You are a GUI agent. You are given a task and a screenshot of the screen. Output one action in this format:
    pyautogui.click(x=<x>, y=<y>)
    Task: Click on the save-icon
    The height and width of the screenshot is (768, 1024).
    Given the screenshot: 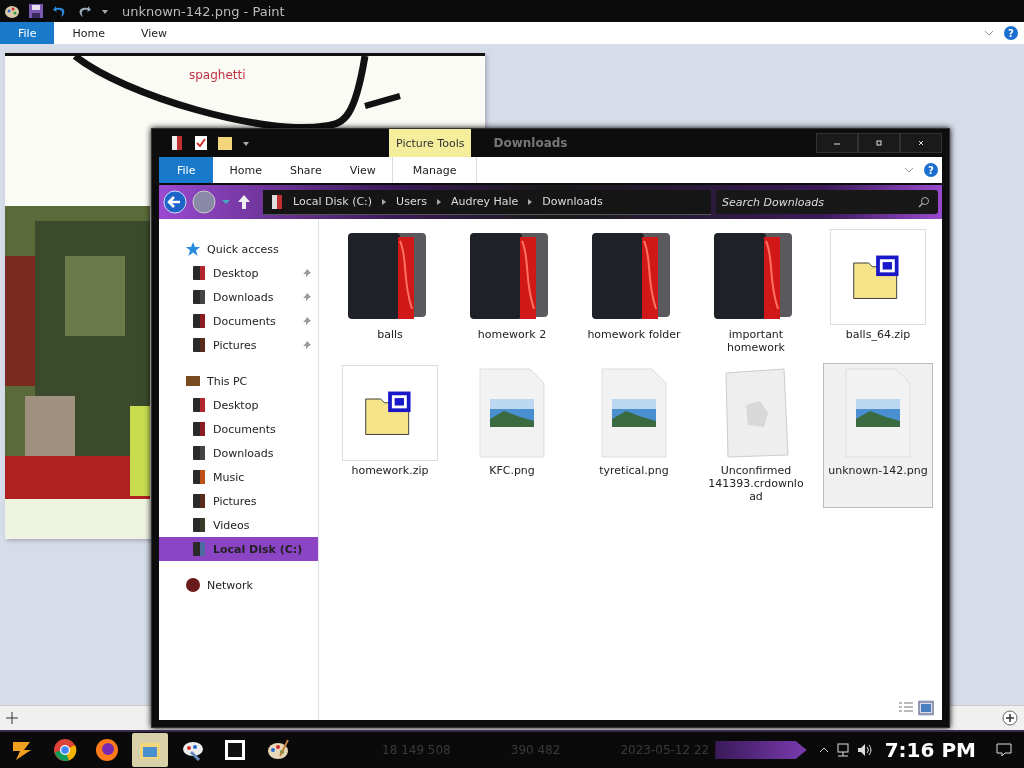 What is the action you would take?
    pyautogui.click(x=36, y=11)
    